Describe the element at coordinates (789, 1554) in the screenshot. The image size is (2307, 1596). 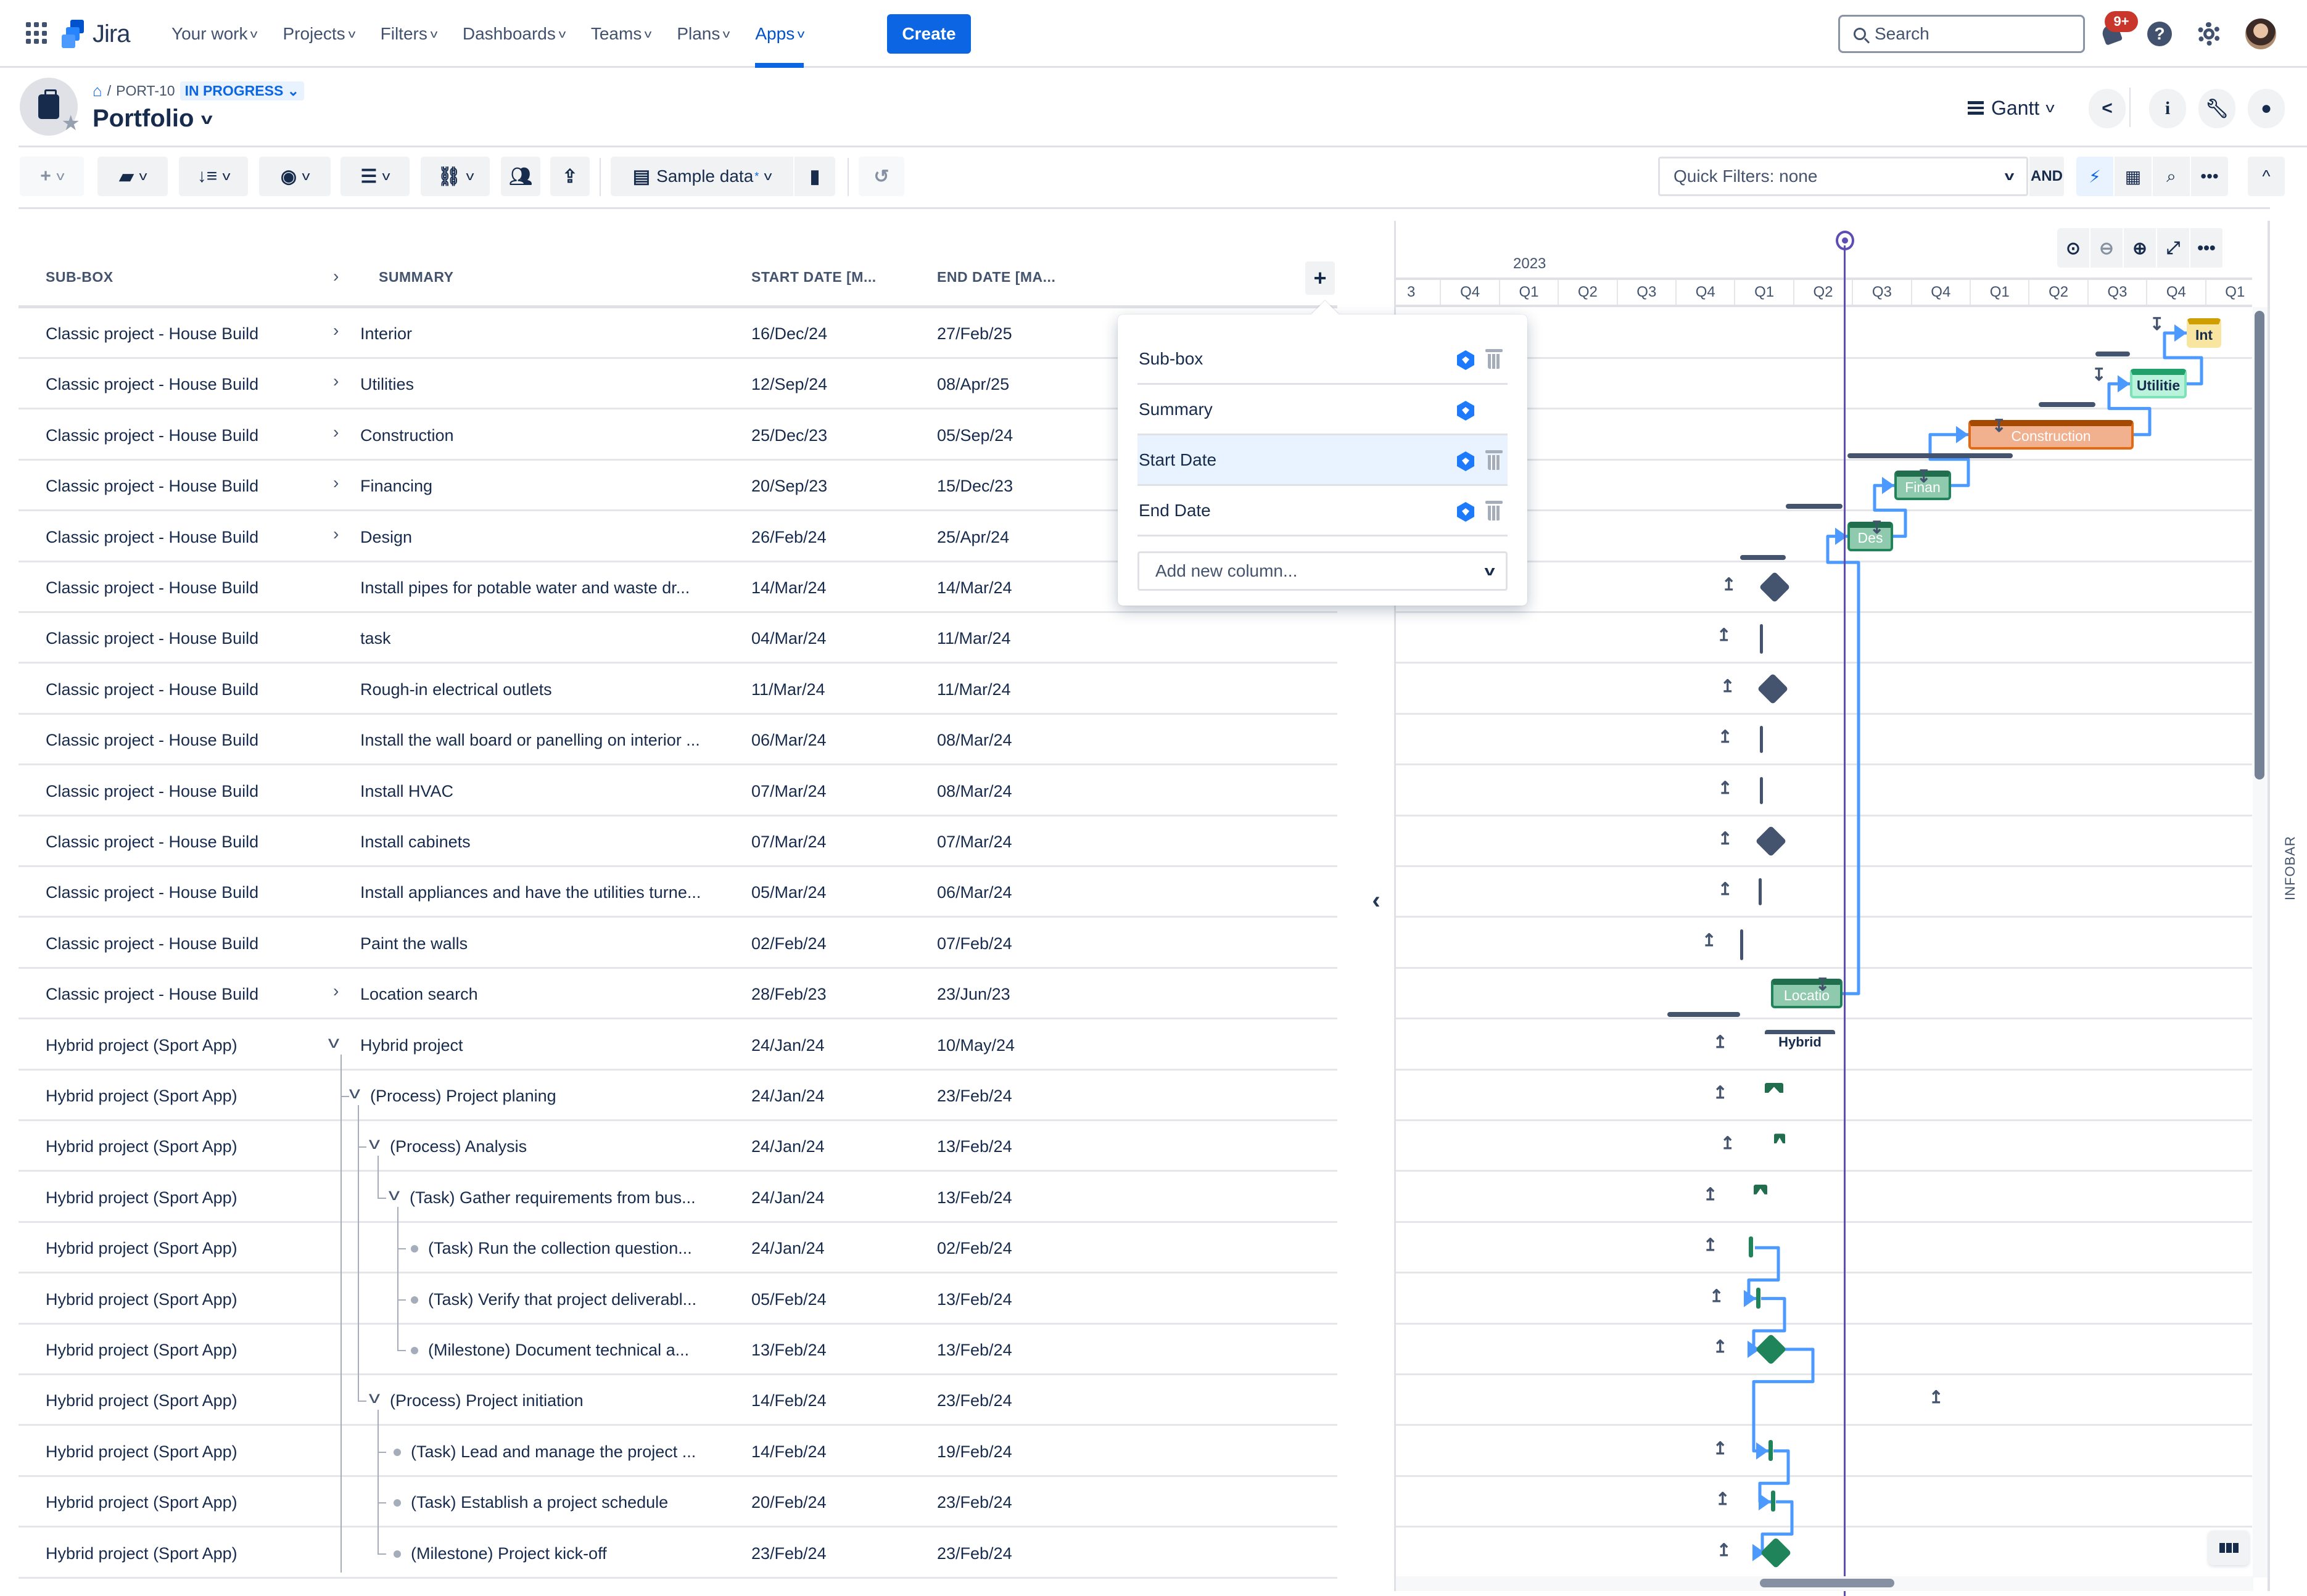
I see `cell-start-date: 23/Feb/24` at that location.